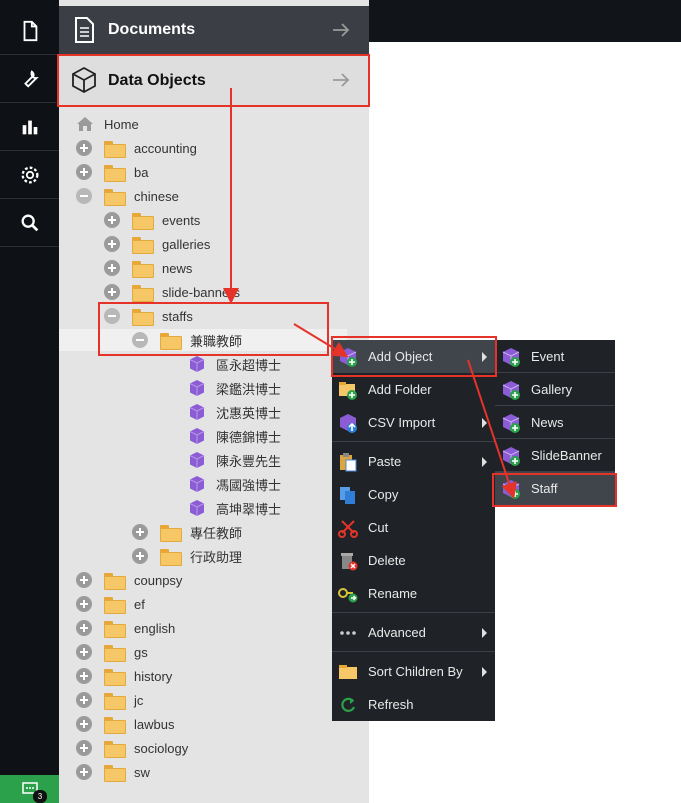 The image size is (681, 803). What do you see at coordinates (402, 422) in the screenshot?
I see `menu-item-label: CSV Import` at bounding box center [402, 422].